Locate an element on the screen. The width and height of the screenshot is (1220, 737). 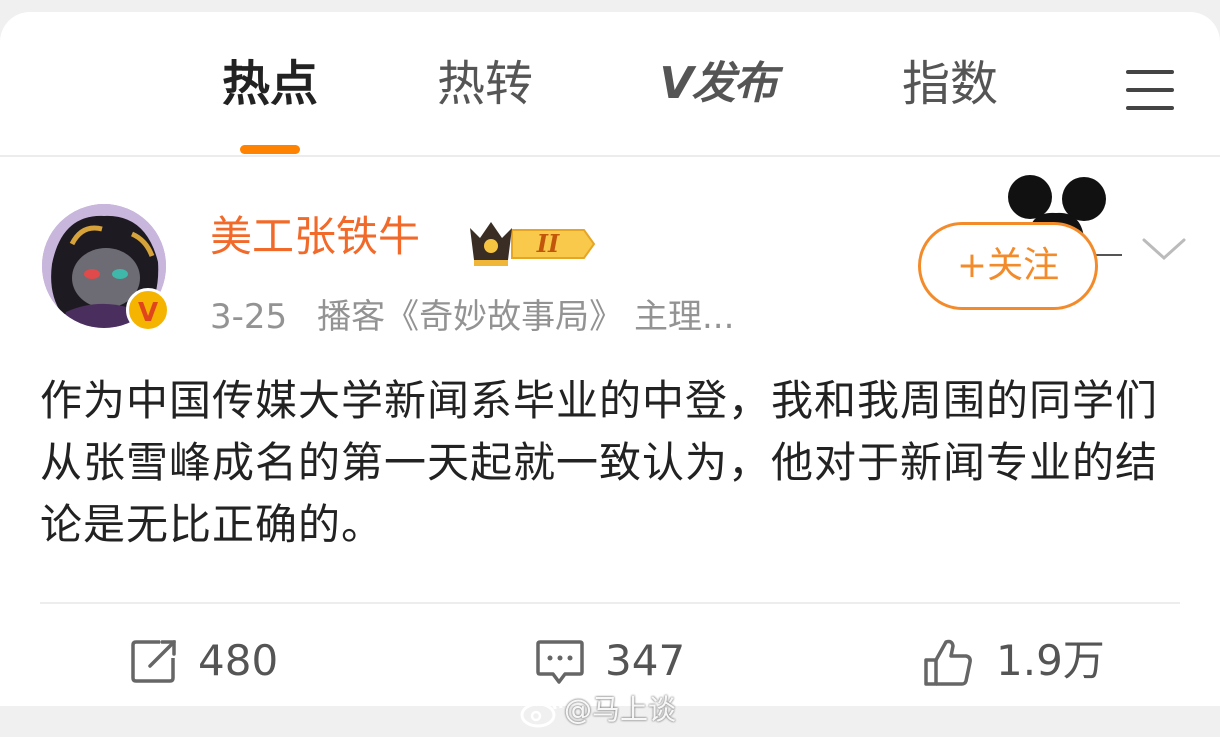
tab-v-publish: V发布 is located at coordinates (717, 84).